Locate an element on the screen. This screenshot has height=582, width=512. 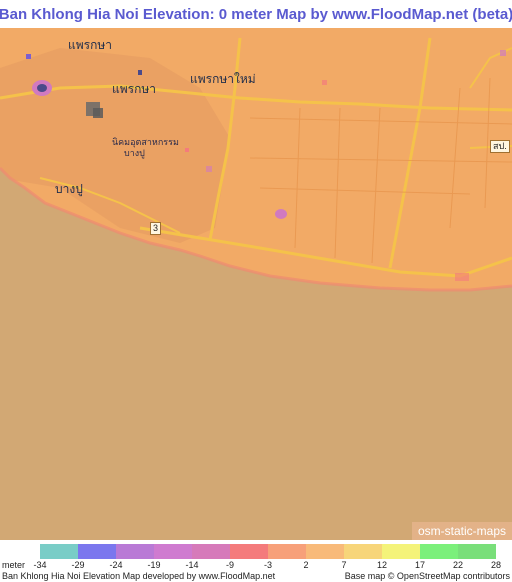
legend-unit: meter is located at coordinates (14, 565).